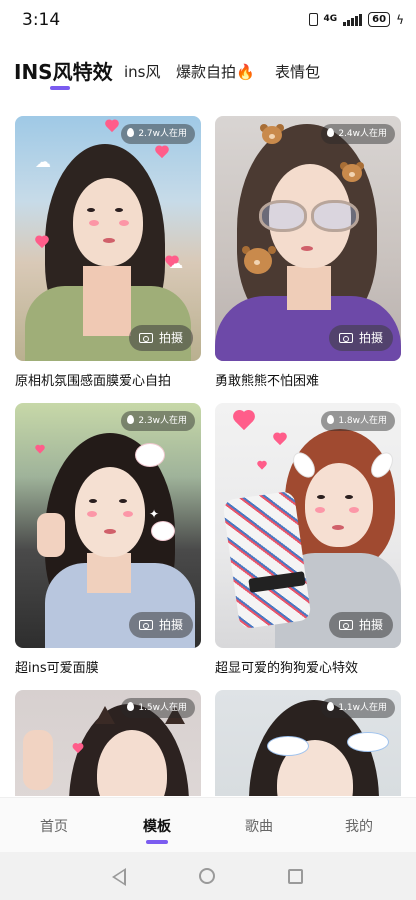 This screenshot has height=900, width=416. I want to click on cat-ear-icon, so click(105, 715).